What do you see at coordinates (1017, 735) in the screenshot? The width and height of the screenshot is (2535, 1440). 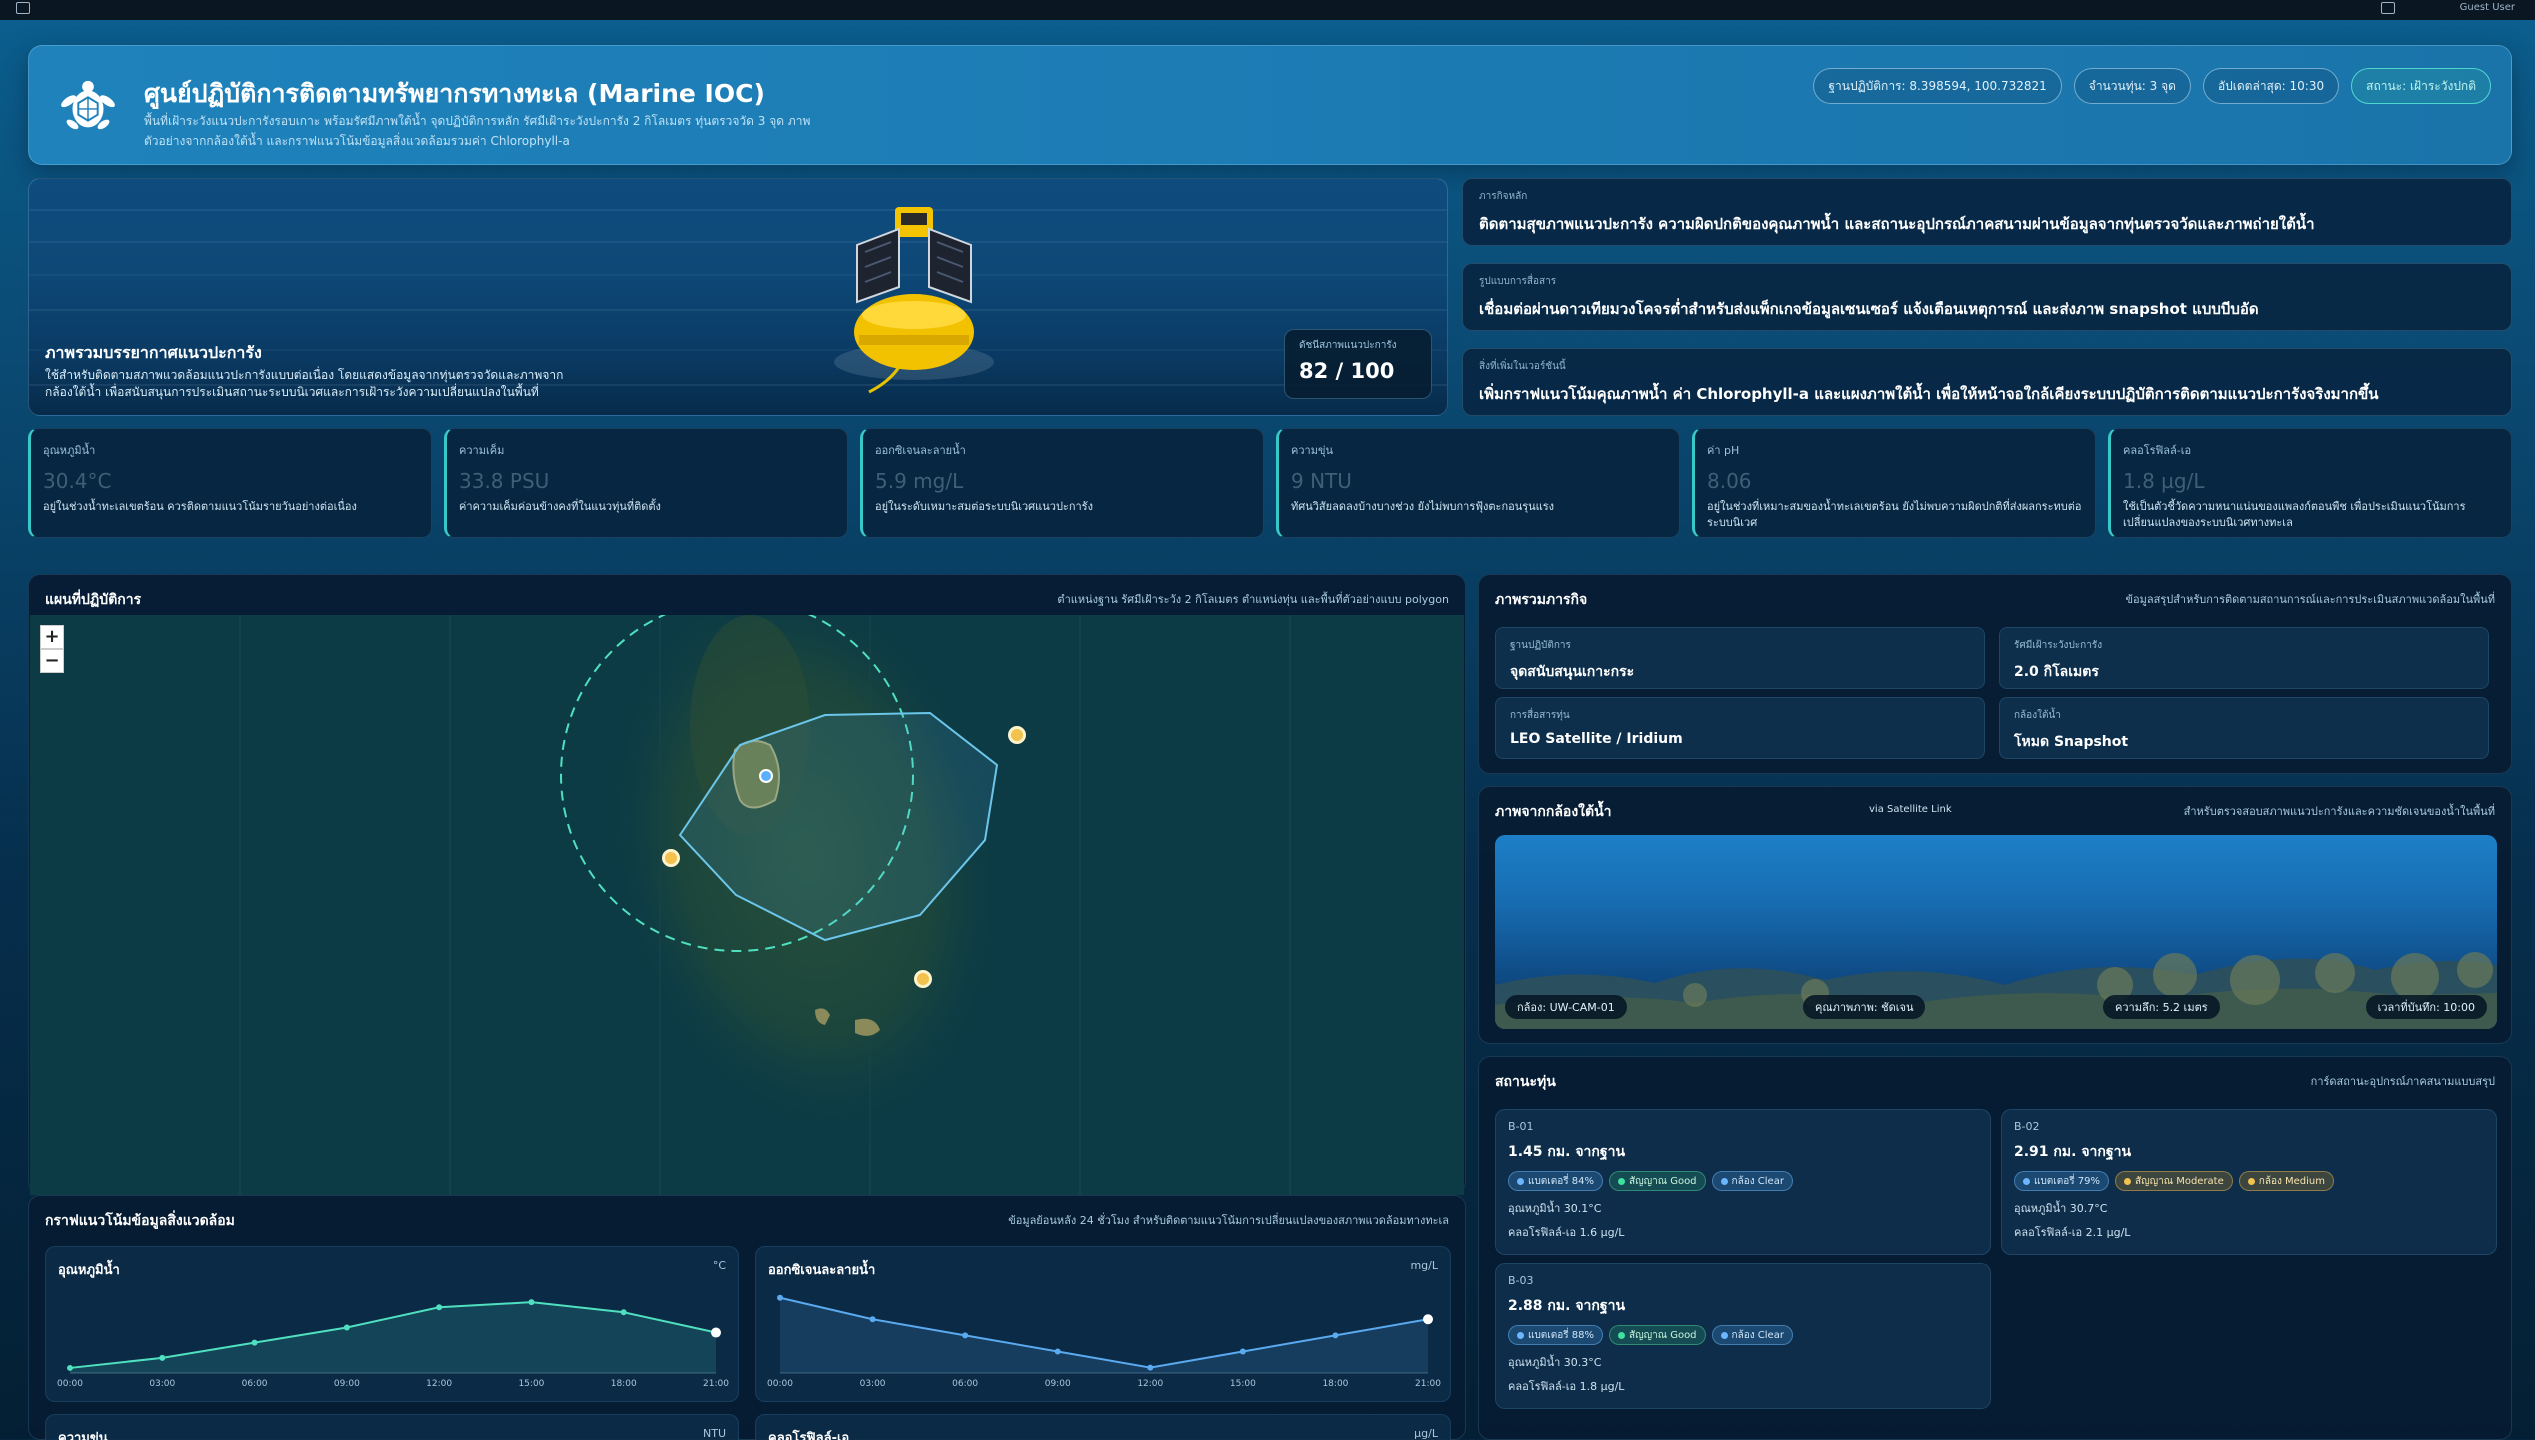 I see `buoy-marker-b02` at bounding box center [1017, 735].